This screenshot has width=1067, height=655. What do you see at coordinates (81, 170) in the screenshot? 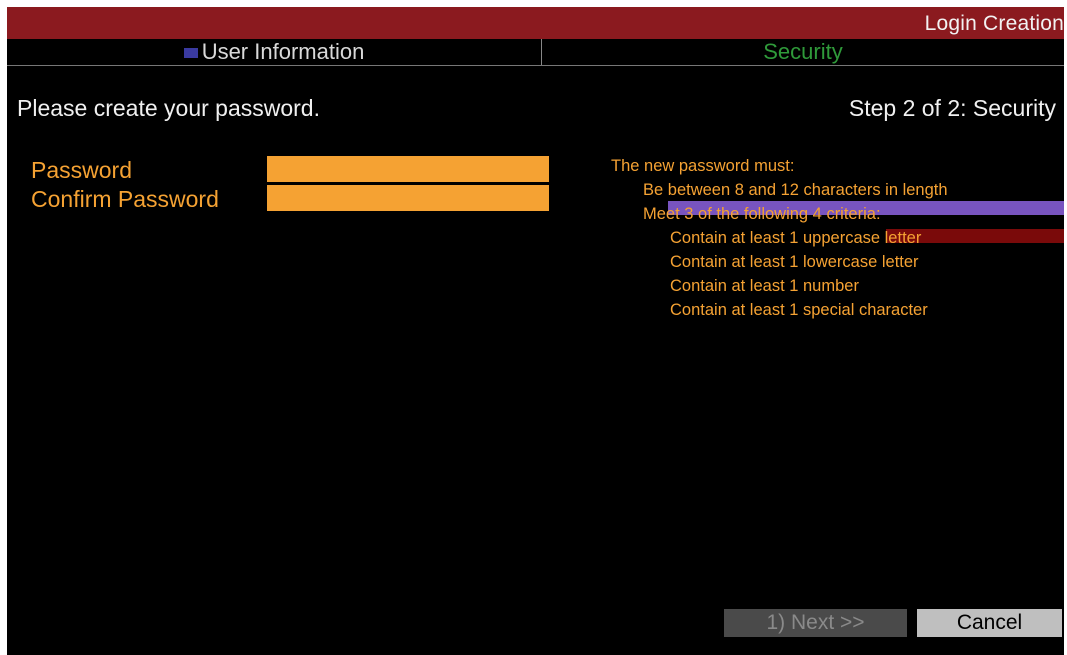
I see `password-label: Password` at bounding box center [81, 170].